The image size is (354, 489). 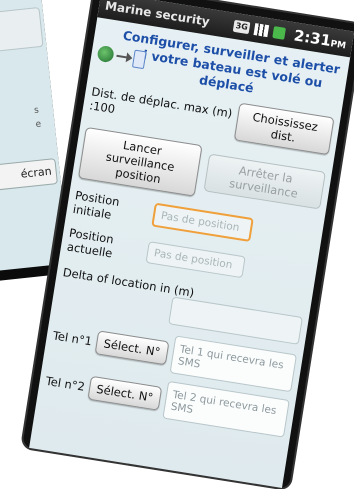 I want to click on background-screen-button: écran, so click(x=29, y=174).